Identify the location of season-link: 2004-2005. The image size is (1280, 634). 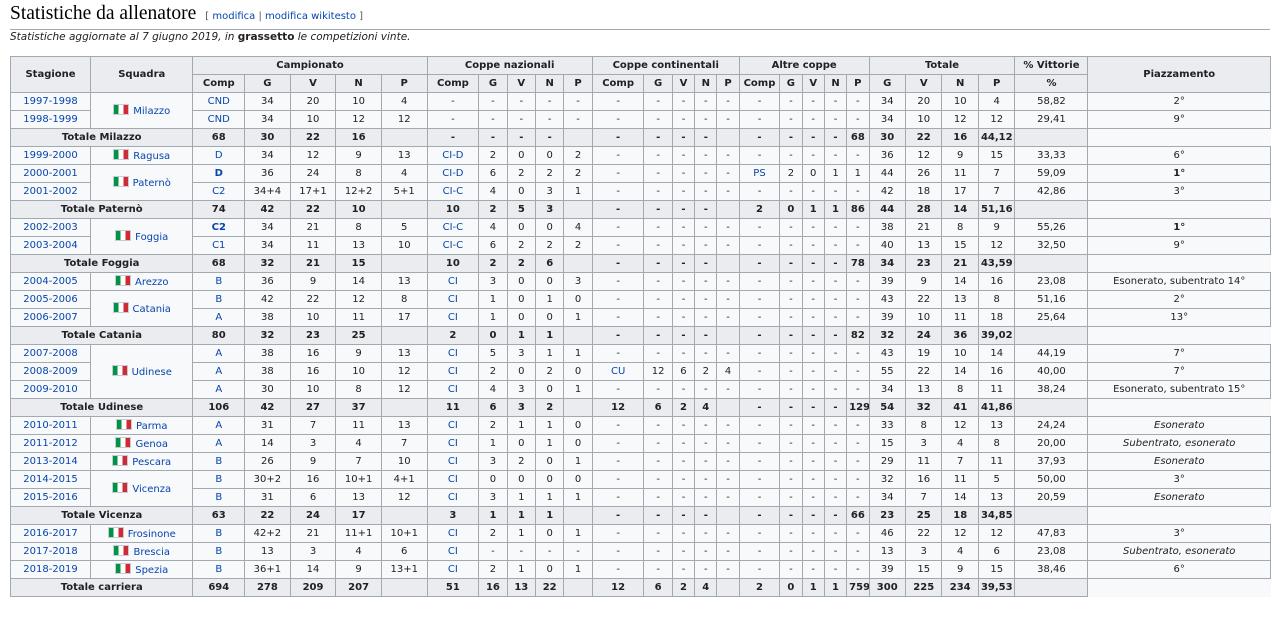
(50, 281).